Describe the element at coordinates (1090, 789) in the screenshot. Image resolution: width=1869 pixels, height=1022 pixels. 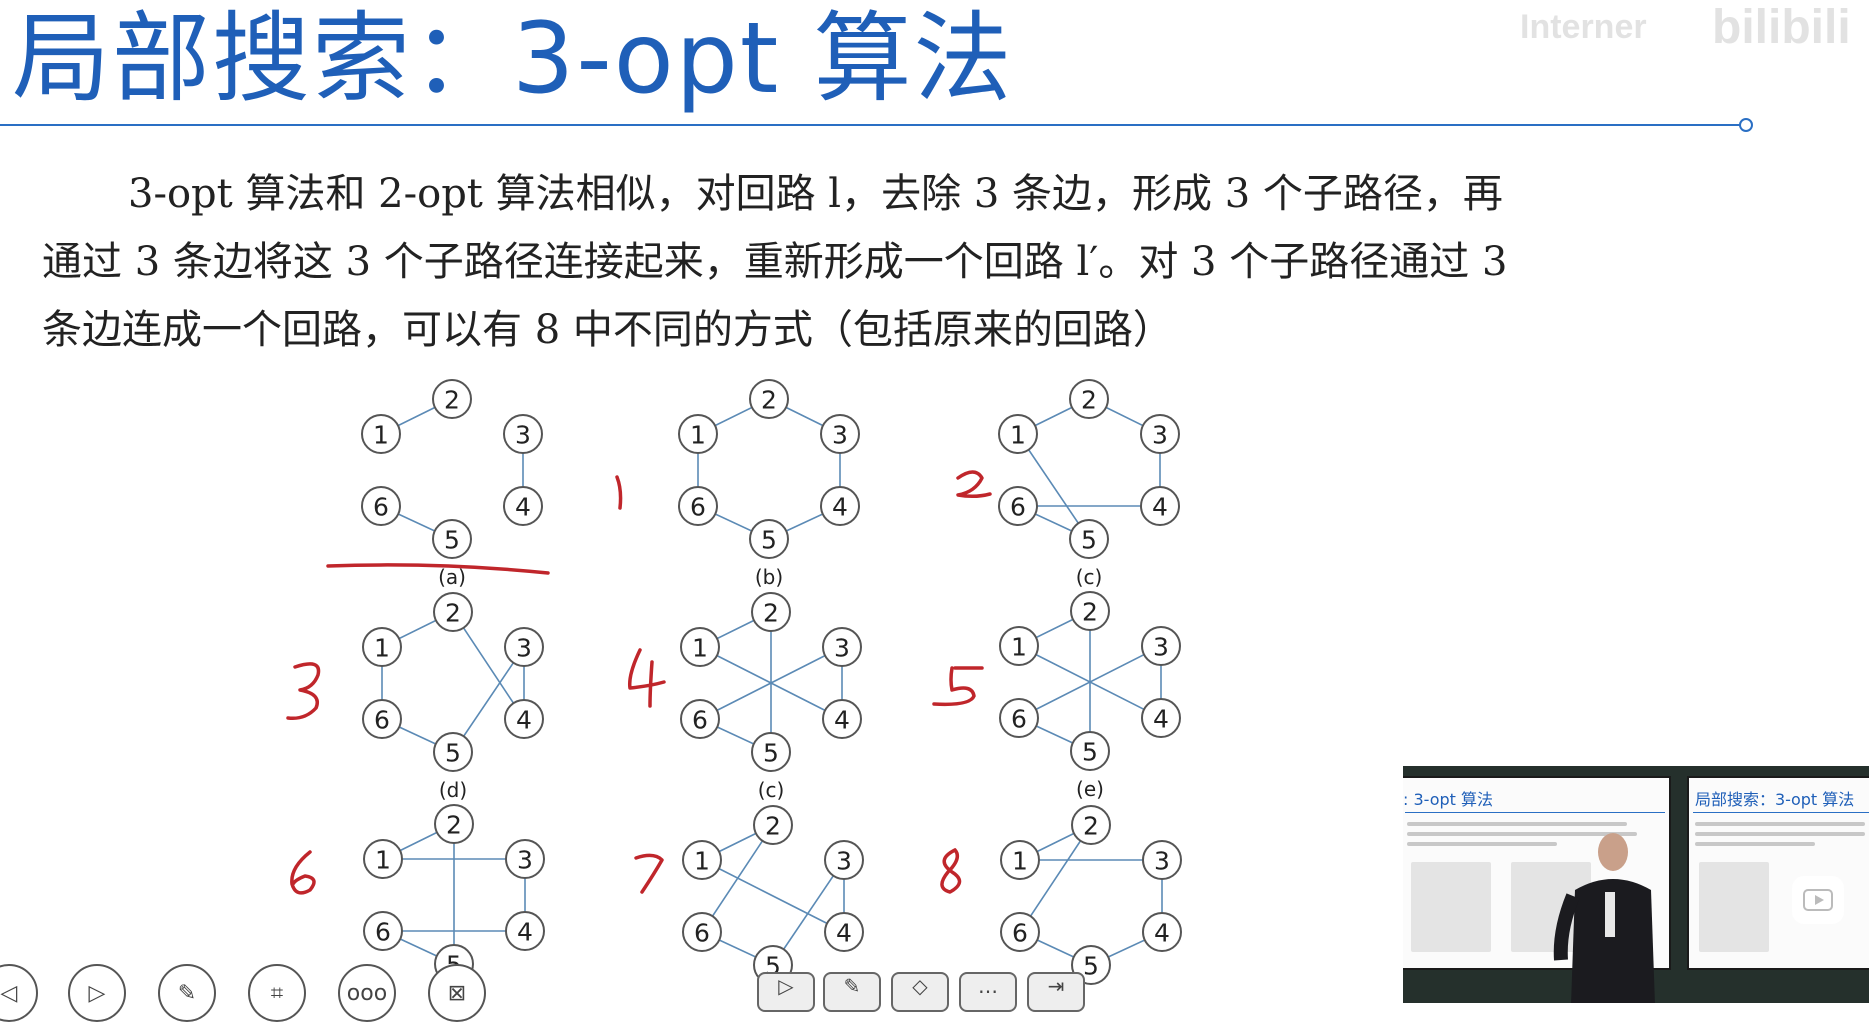
I see `diagram-caption: (e)` at that location.